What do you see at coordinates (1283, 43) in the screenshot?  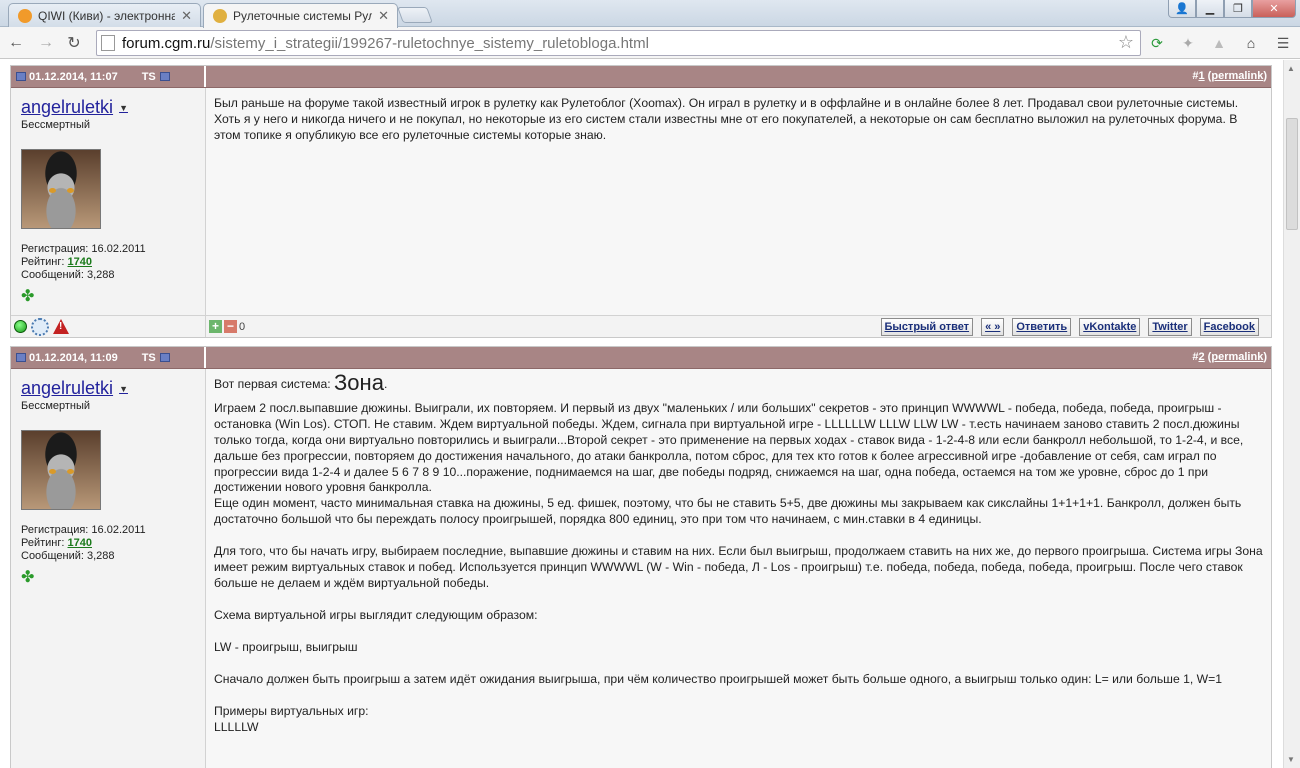 I see `menu-icon: ☰` at bounding box center [1283, 43].